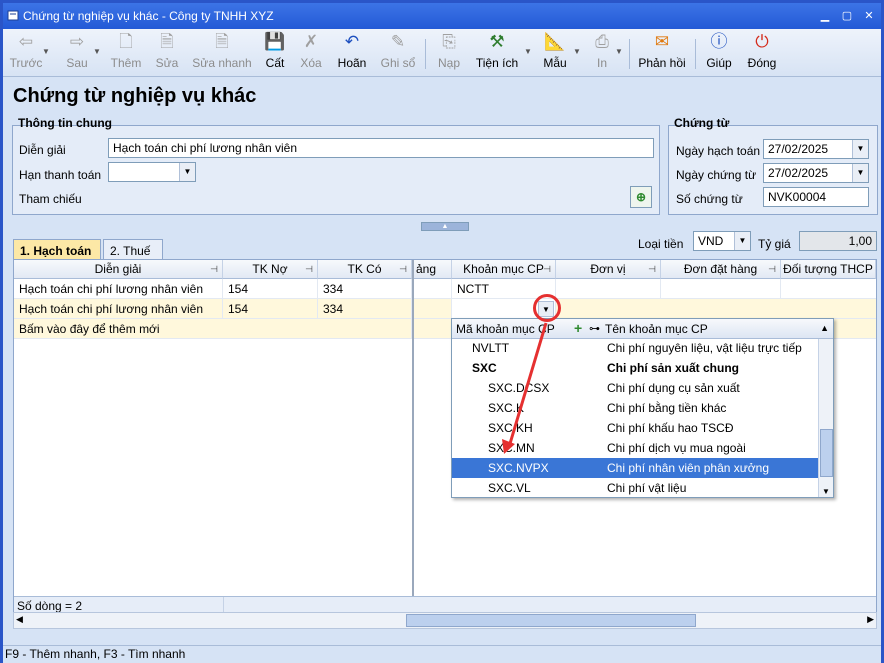  What do you see at coordinates (635, 388) in the screenshot?
I see `dropdown-item: SXC.DCSX Chi phí dụng cụ sản xuất` at bounding box center [635, 388].